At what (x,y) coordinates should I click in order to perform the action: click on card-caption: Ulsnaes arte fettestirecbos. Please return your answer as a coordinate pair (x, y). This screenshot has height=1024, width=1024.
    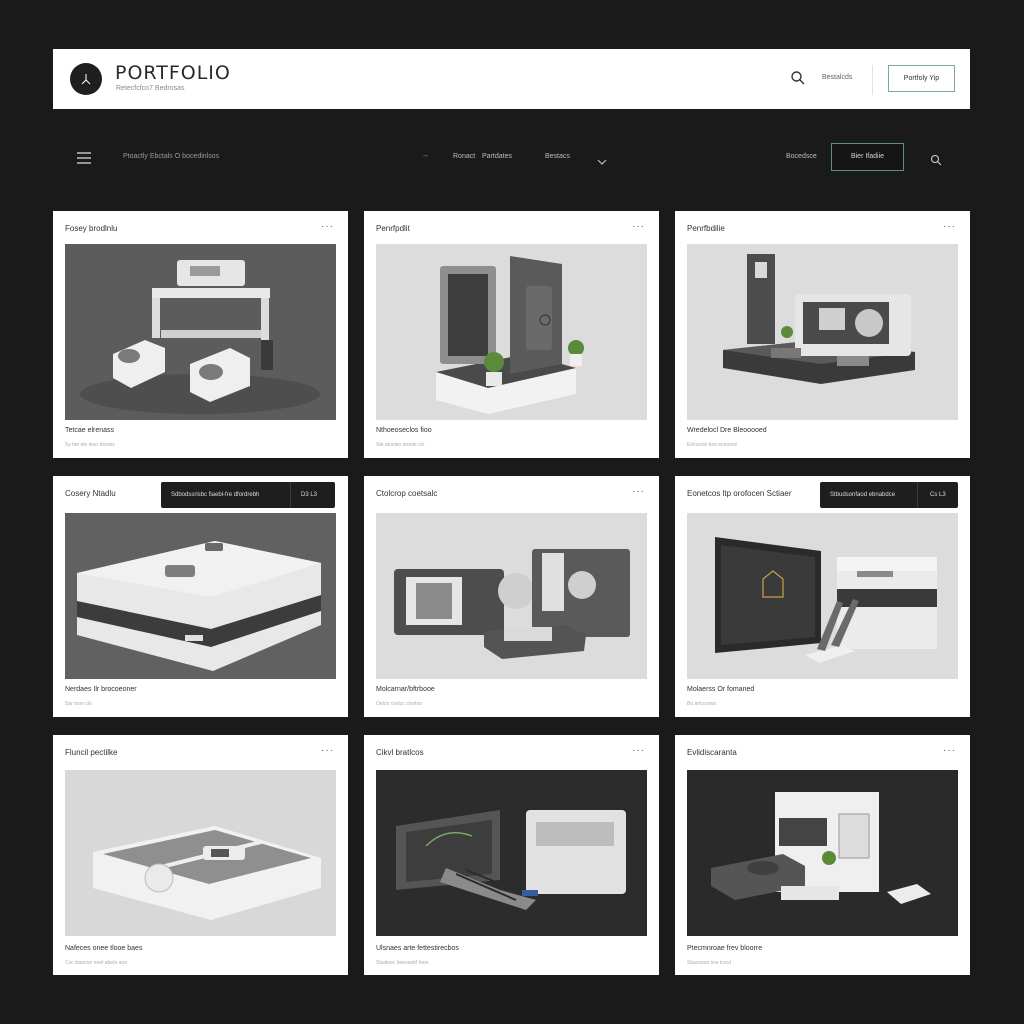
    Looking at the image, I should click on (417, 948).